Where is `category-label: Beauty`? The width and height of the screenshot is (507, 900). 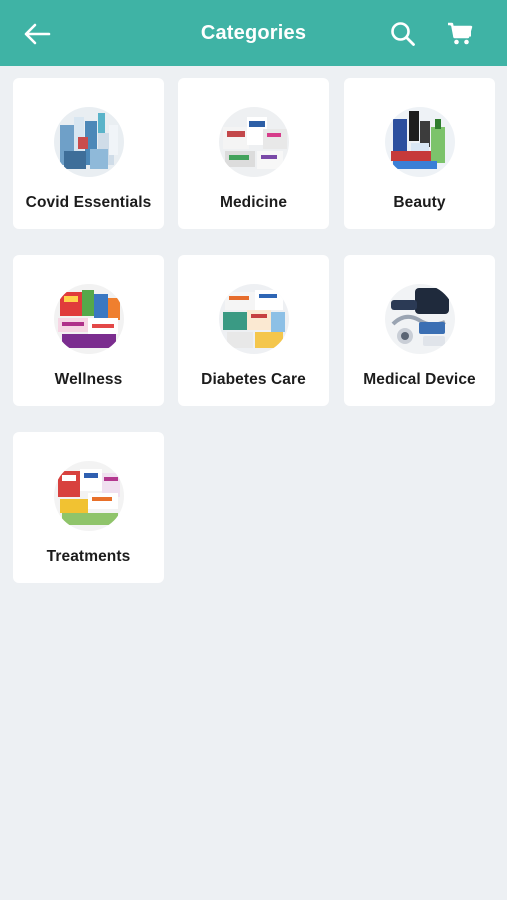
category-label: Beauty is located at coordinates (419, 202).